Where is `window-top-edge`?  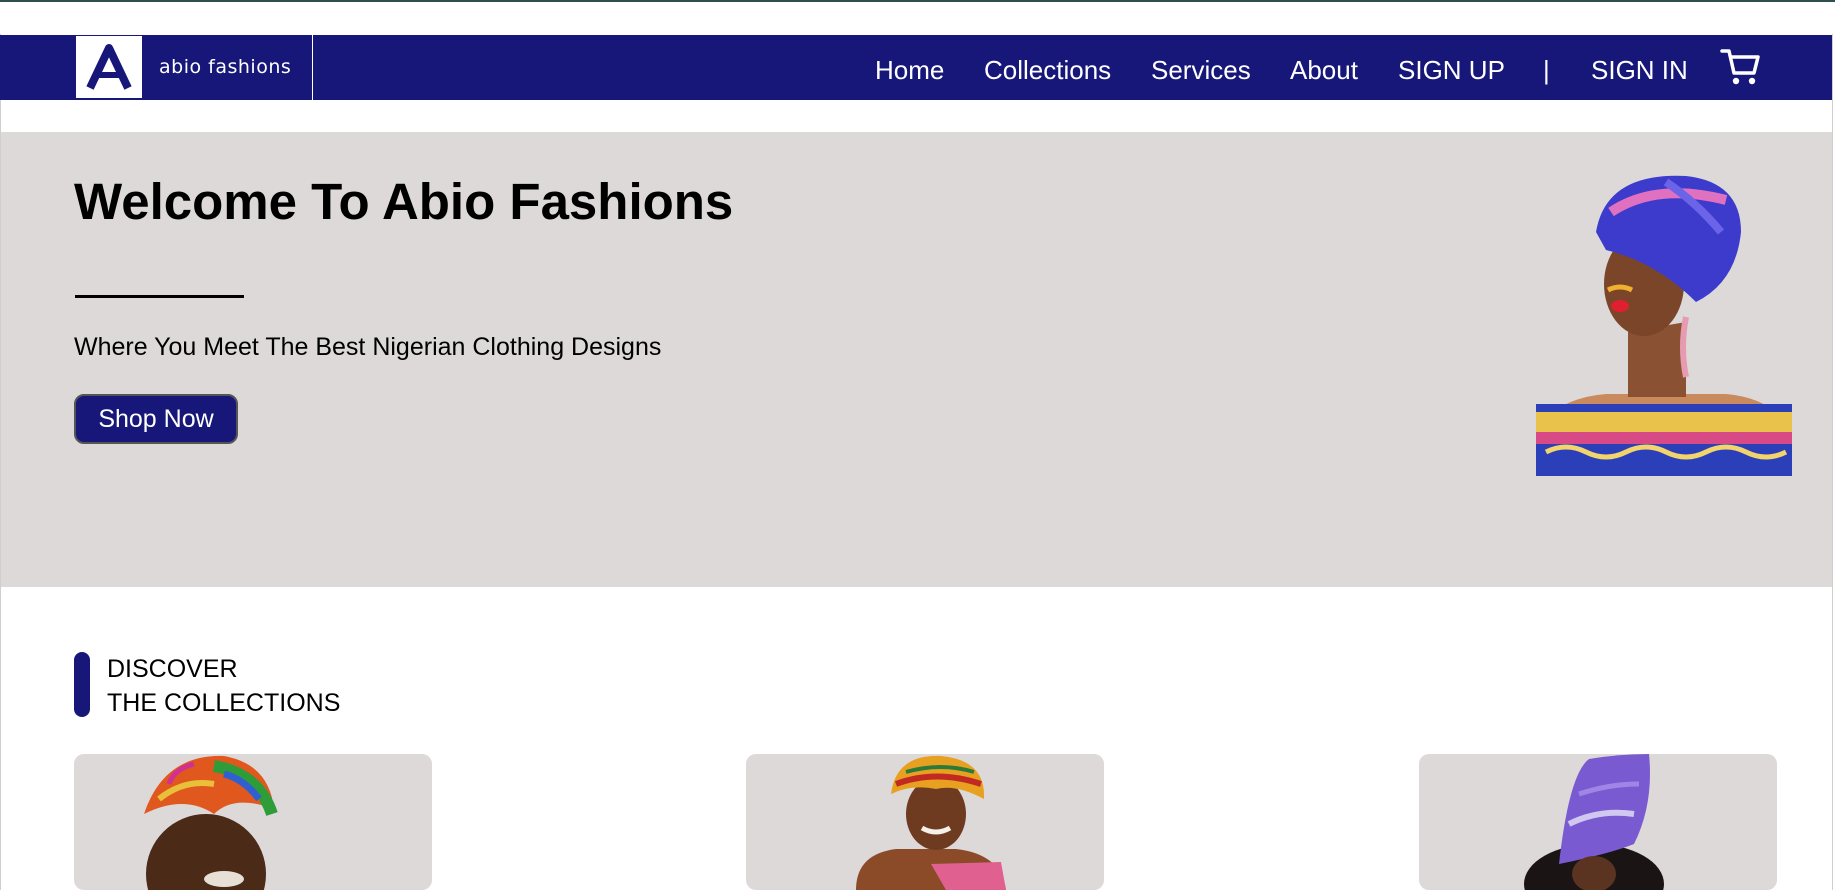 window-top-edge is located at coordinates (917, 1).